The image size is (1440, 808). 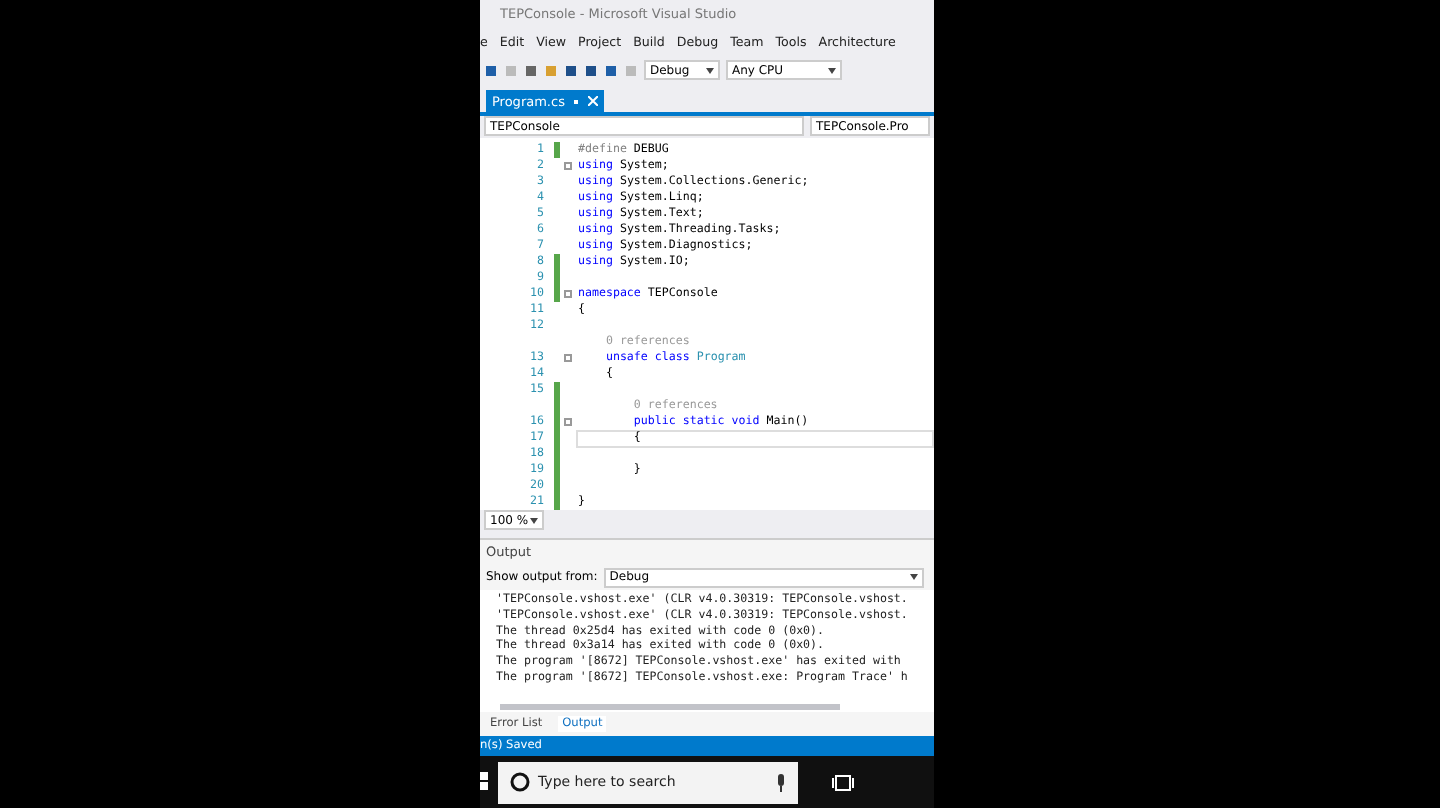 I want to click on circle-icon, so click(x=520, y=782).